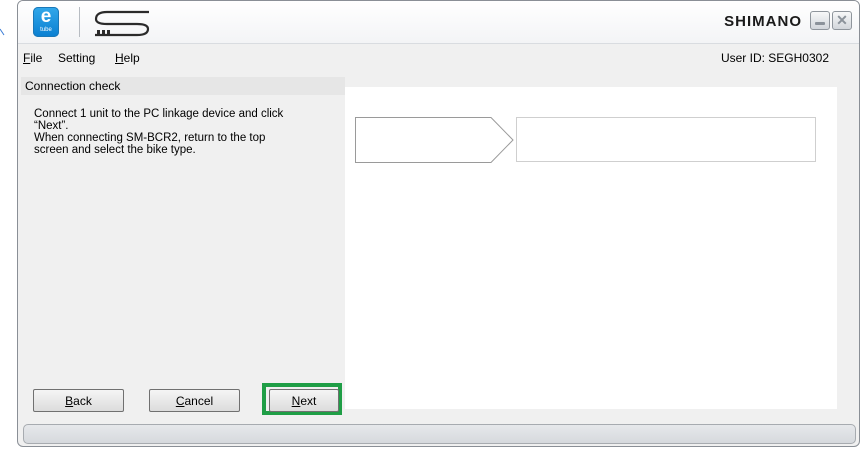 The image size is (865, 453). What do you see at coordinates (438, 58) in the screenshot?
I see `menu-bar: File Setting Help User ID: SEGH0302` at bounding box center [438, 58].